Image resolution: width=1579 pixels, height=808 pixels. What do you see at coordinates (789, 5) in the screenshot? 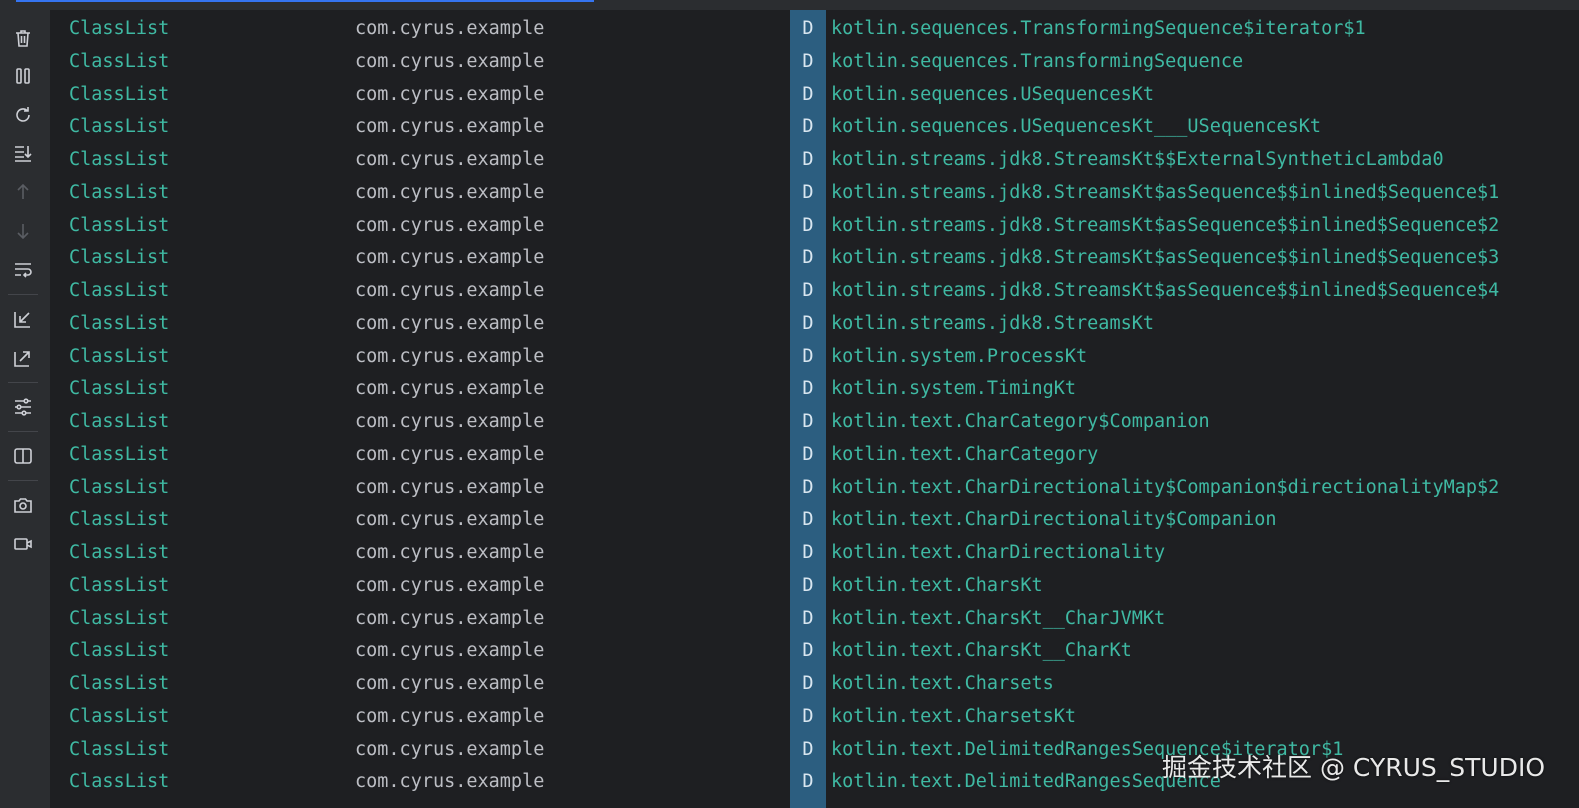
I see `top-tab-bar` at bounding box center [789, 5].